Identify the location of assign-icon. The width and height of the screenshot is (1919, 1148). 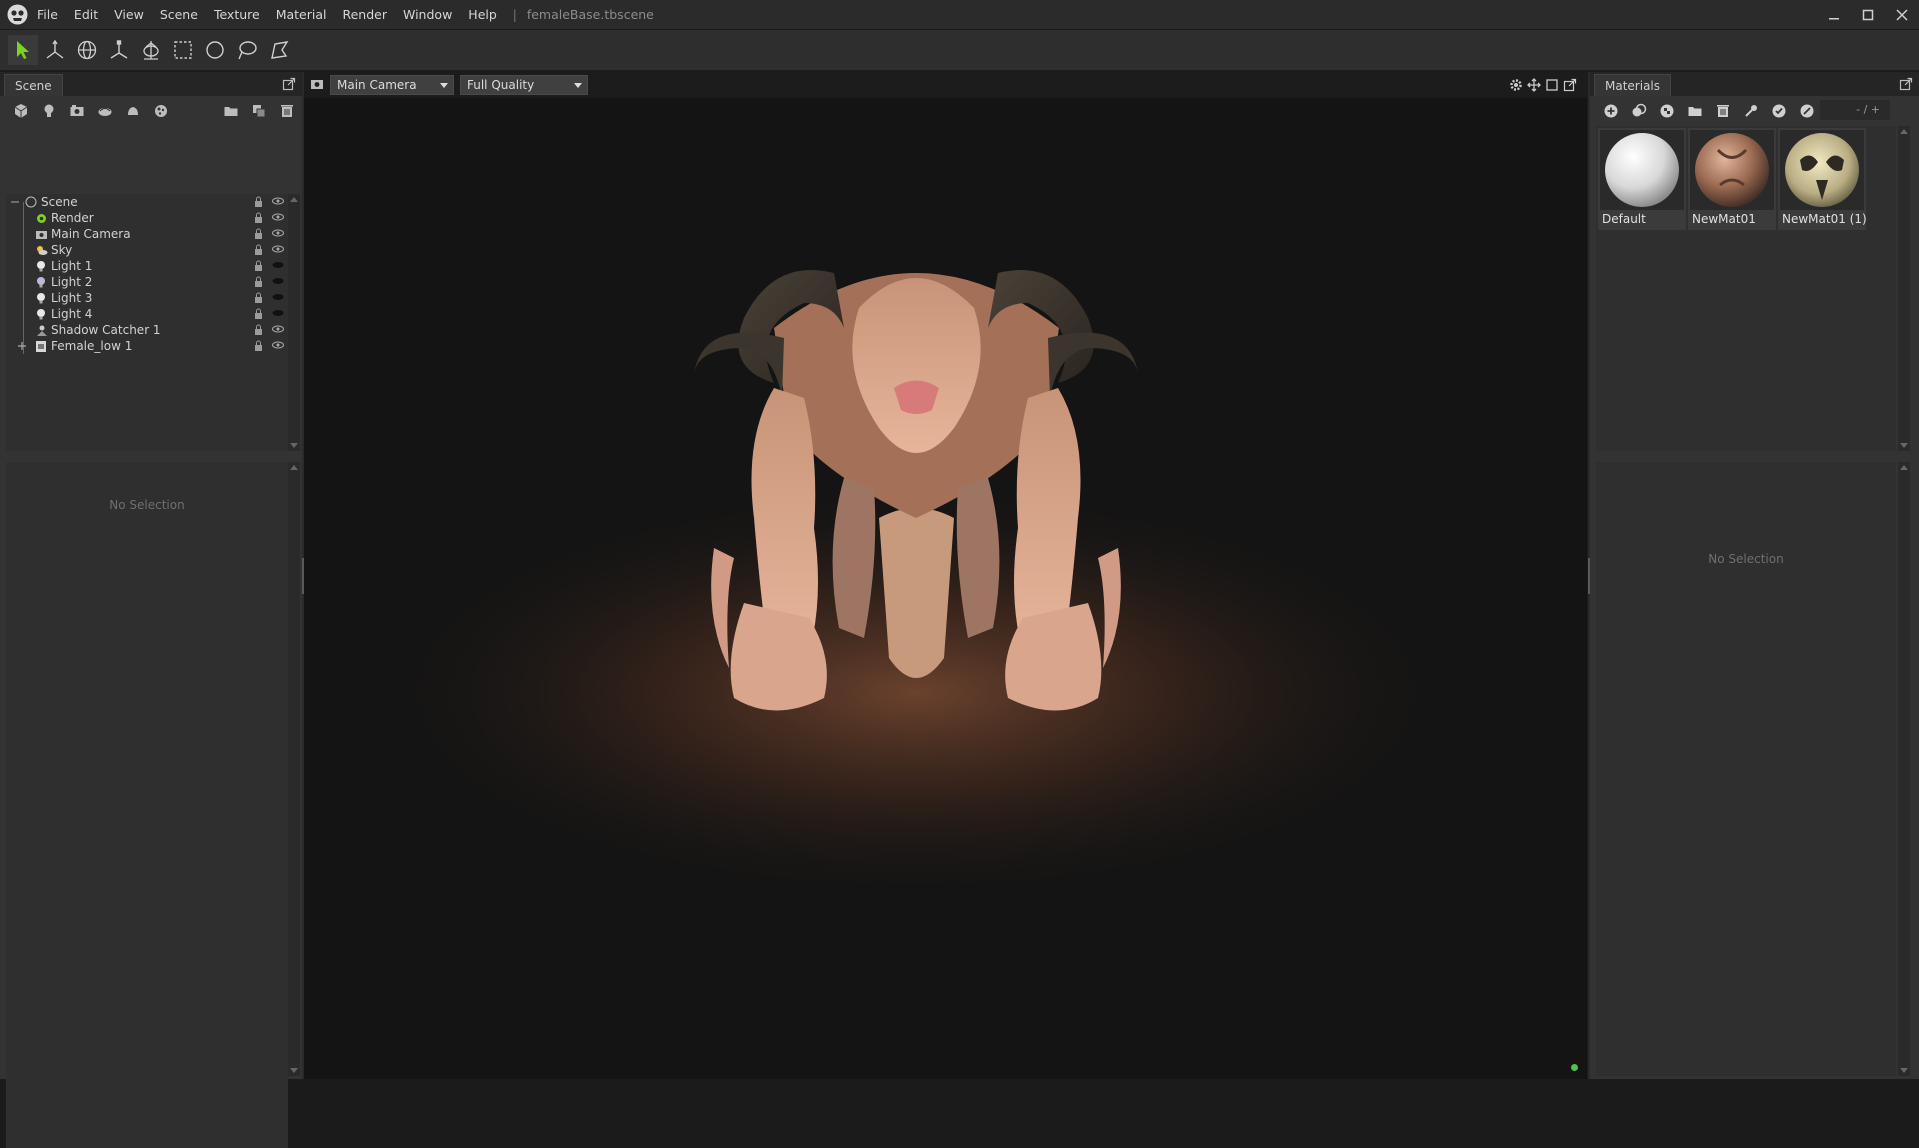
(1751, 111).